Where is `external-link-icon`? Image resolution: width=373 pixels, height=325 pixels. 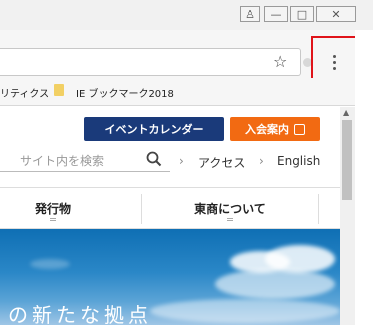
external-link-icon is located at coordinates (299, 129).